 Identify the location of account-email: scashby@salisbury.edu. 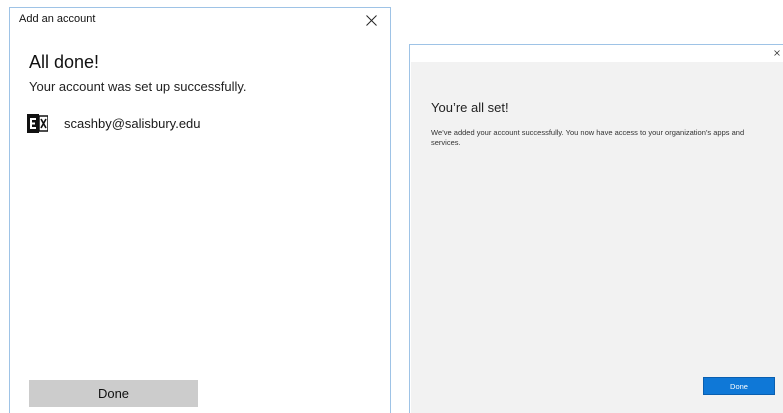
(132, 123).